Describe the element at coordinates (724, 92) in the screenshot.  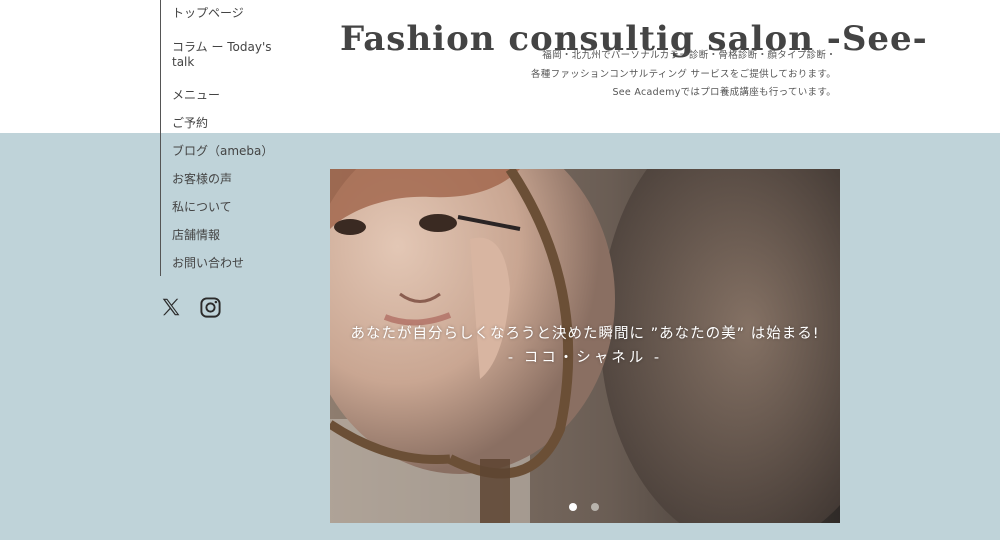
I see `description-line: See Academyではプロ養成講座も行っています。` at that location.